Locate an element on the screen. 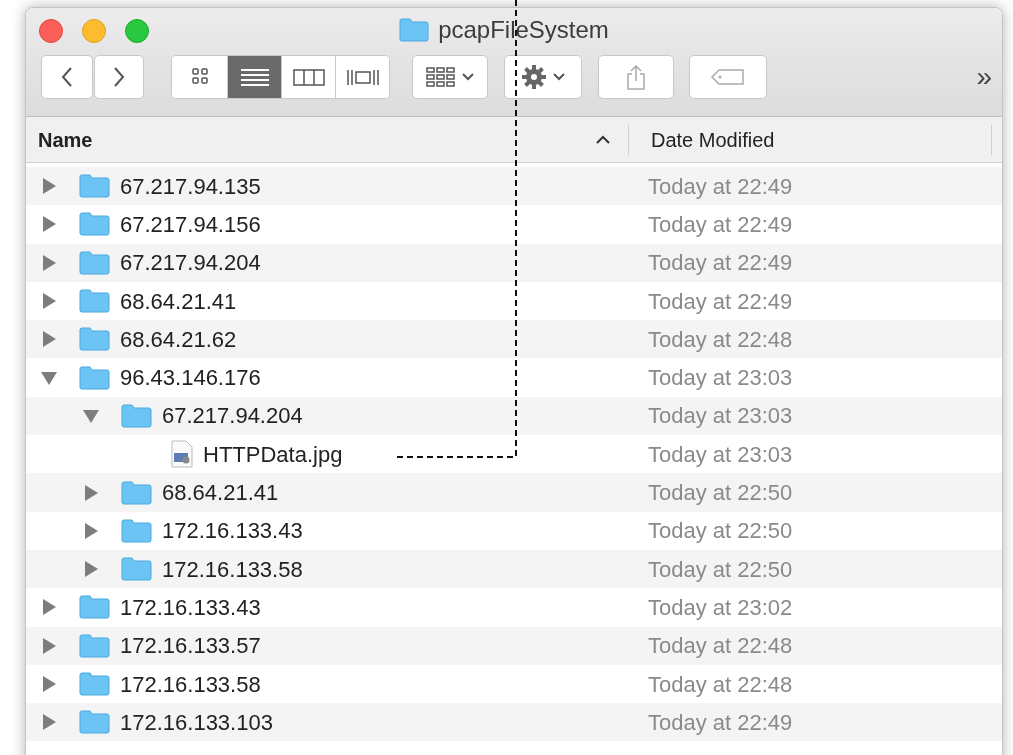 The image size is (1013, 755). chevron-right-icon is located at coordinates (119, 77).